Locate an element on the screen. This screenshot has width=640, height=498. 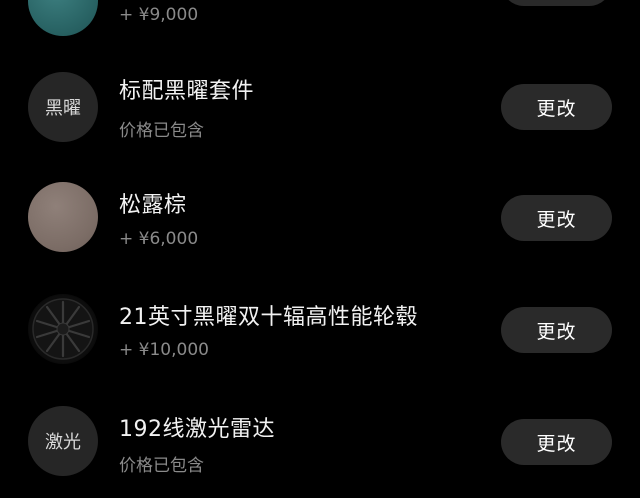
wheel-graphic is located at coordinates (63, 329).